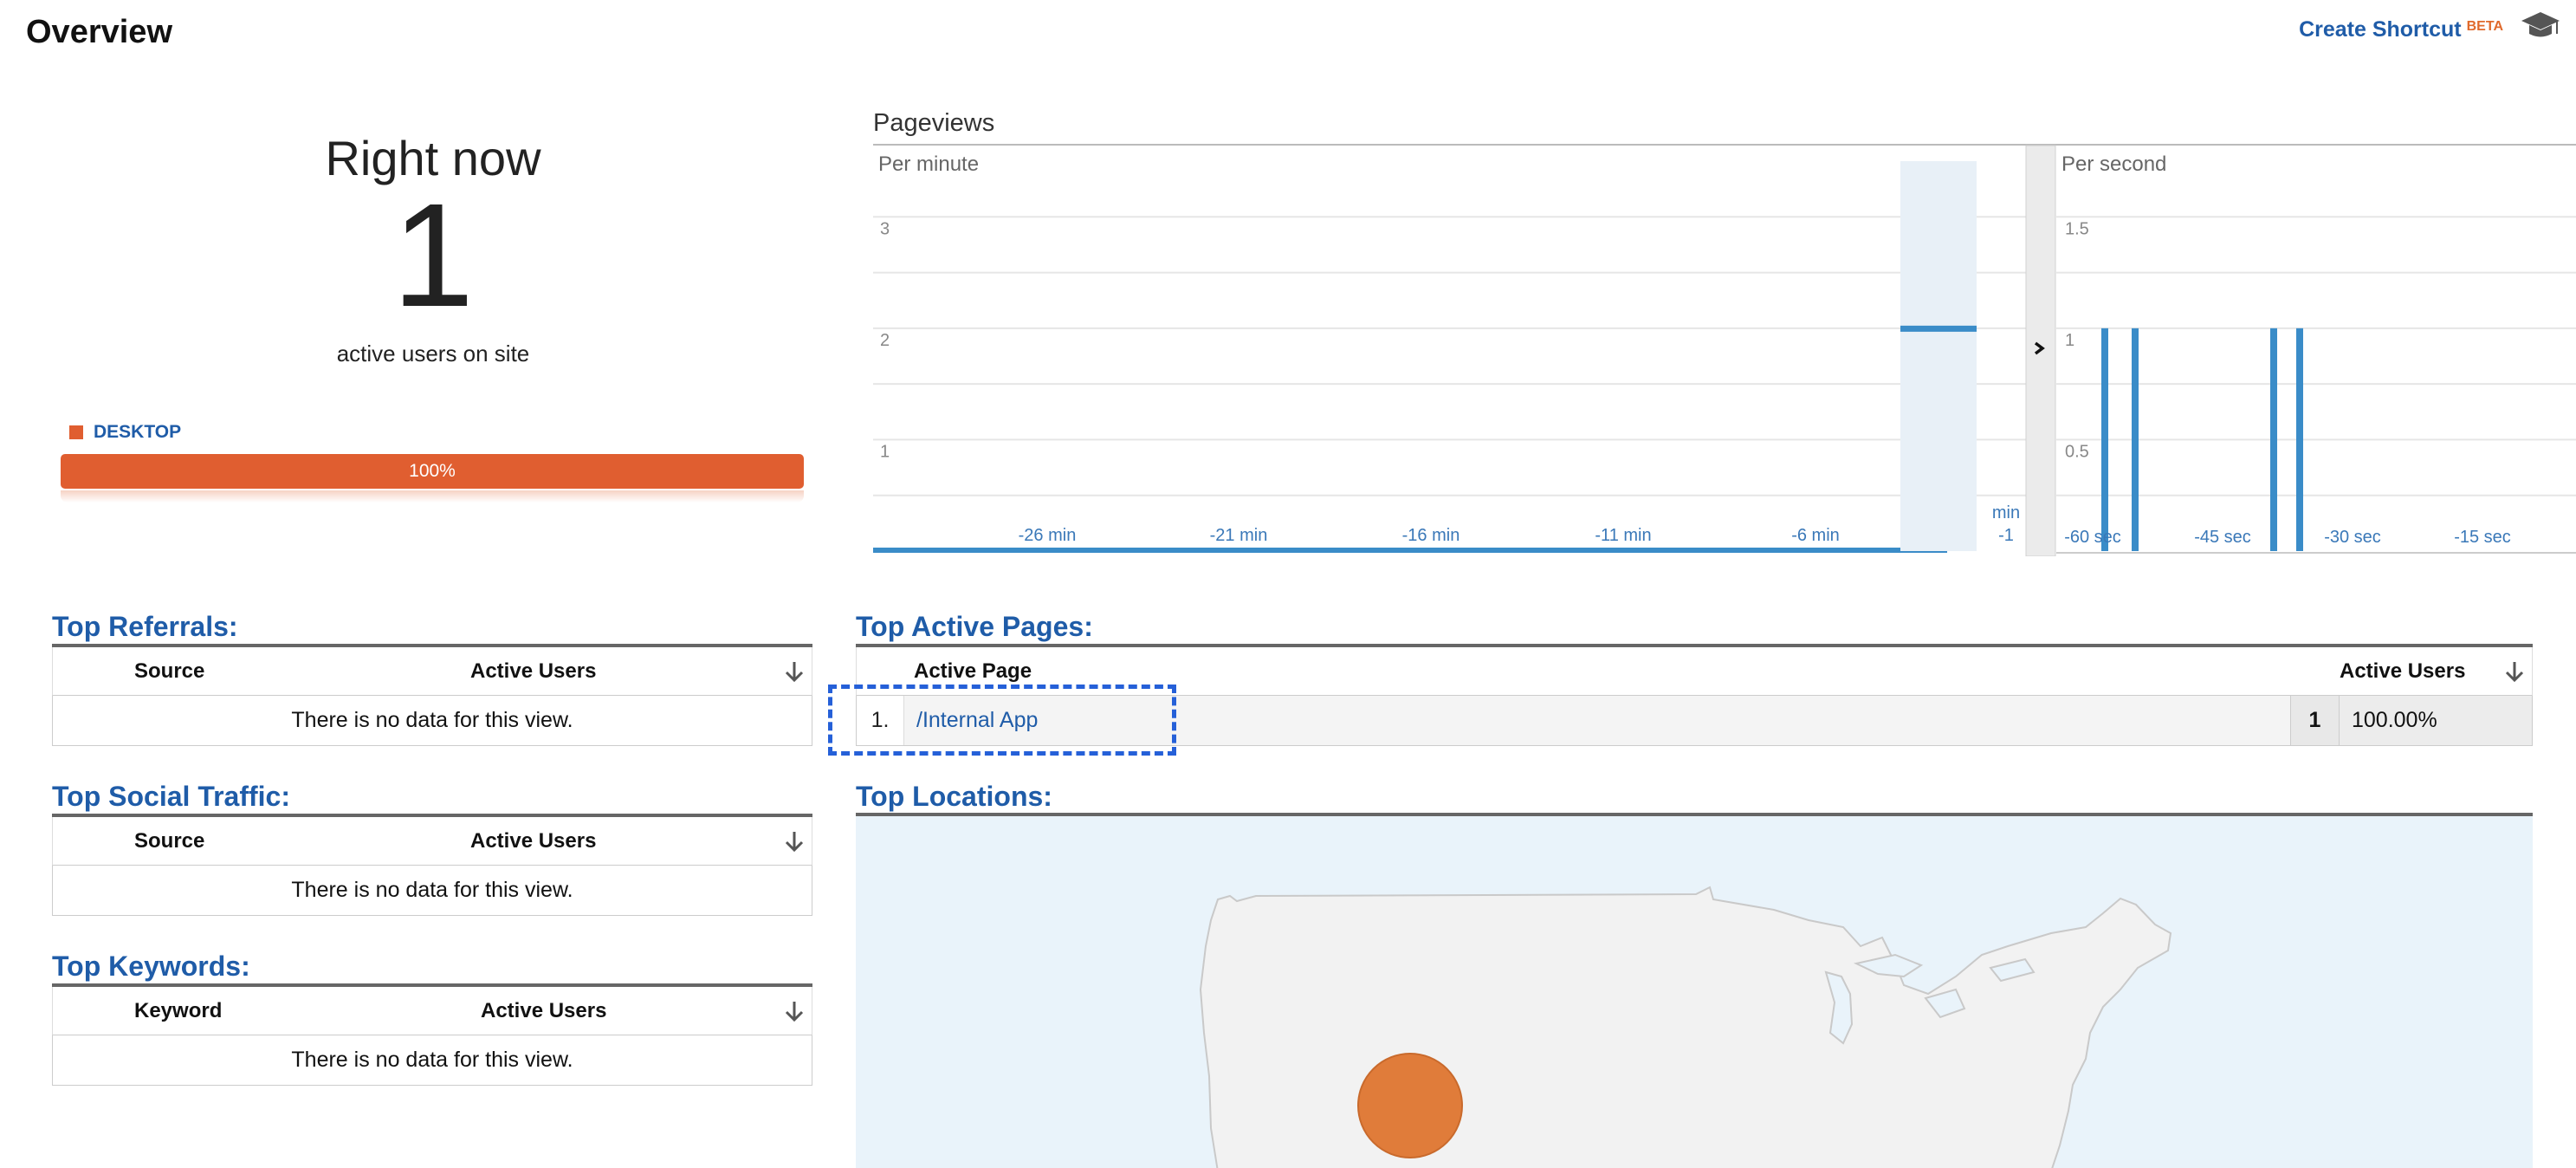 This screenshot has width=2576, height=1168. What do you see at coordinates (934, 123) in the screenshot?
I see `pageviews-title: Pageviews` at bounding box center [934, 123].